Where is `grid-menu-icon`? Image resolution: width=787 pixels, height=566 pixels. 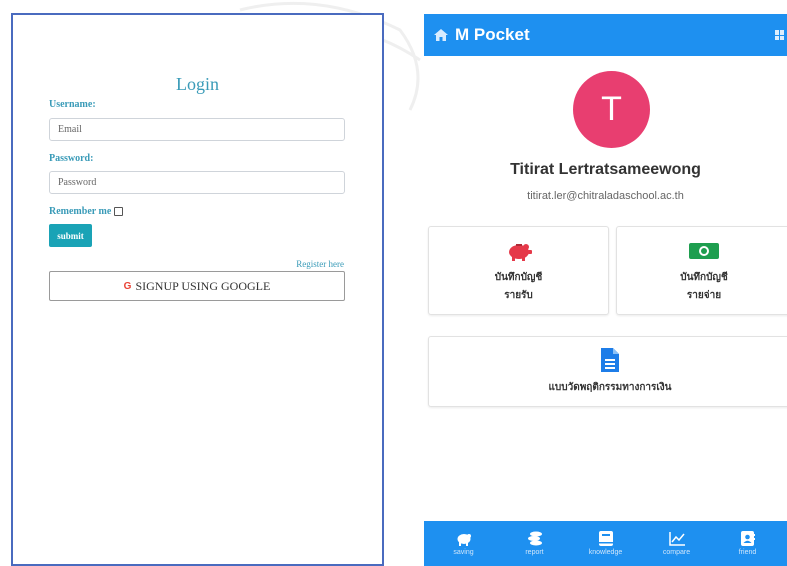 grid-menu-icon is located at coordinates (780, 35).